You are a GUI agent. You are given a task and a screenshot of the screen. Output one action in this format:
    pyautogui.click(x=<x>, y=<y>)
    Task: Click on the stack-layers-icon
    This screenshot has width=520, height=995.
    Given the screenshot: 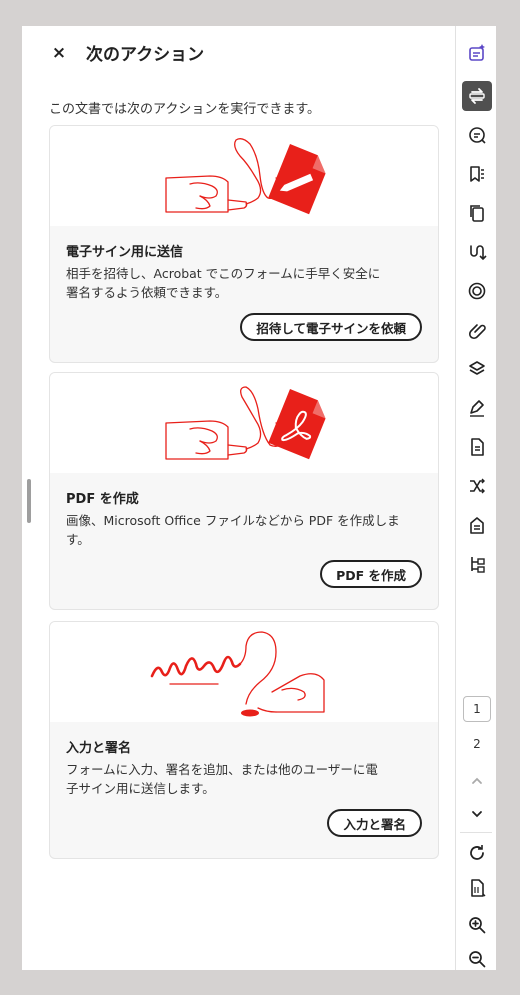 What is the action you would take?
    pyautogui.click(x=477, y=369)
    